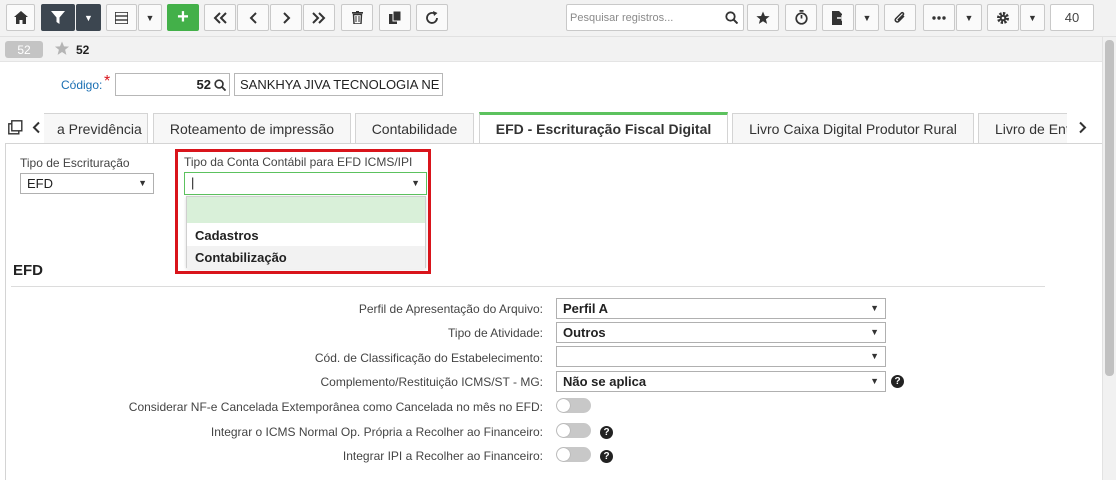  I want to click on page-size-input: 40, so click(1072, 17).